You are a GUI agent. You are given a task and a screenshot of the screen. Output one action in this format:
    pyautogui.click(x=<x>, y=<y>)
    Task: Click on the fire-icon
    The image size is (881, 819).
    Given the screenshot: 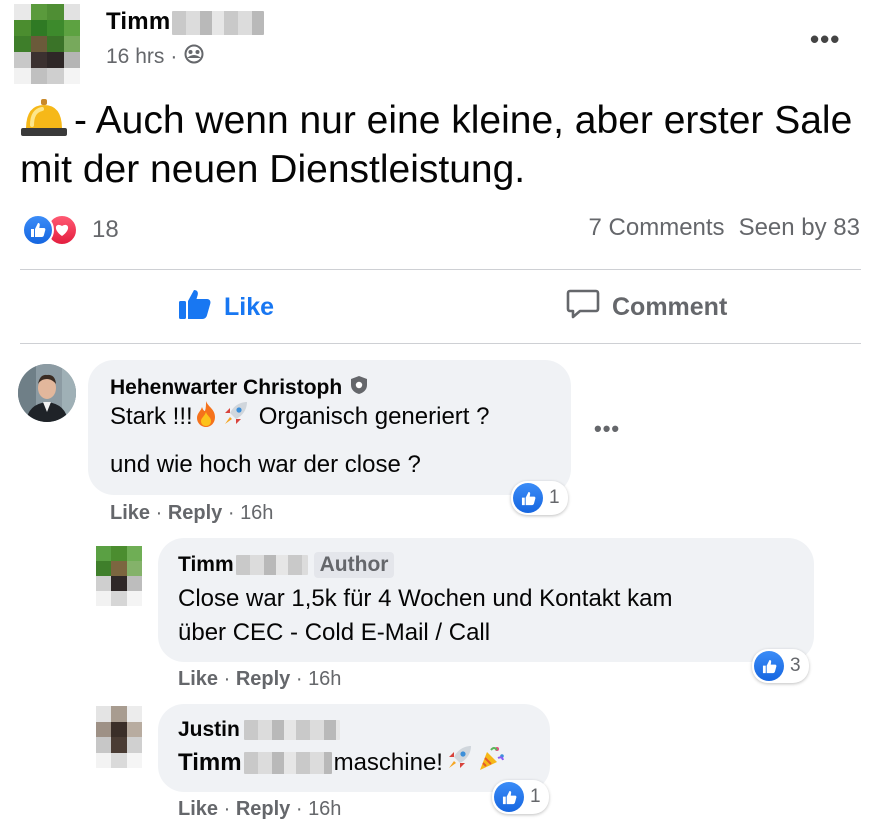 What is the action you would take?
    pyautogui.click(x=206, y=419)
    